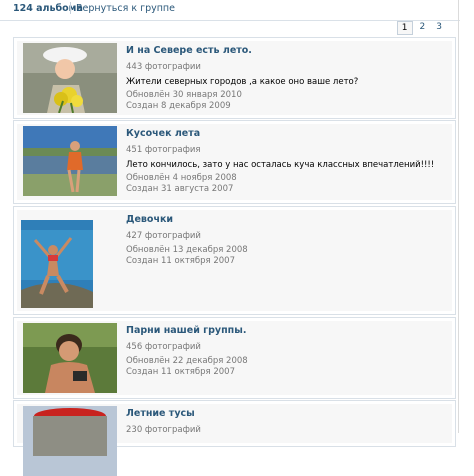  I want to click on album-updated: Обновлён 4 ноября 2008, so click(181, 178).